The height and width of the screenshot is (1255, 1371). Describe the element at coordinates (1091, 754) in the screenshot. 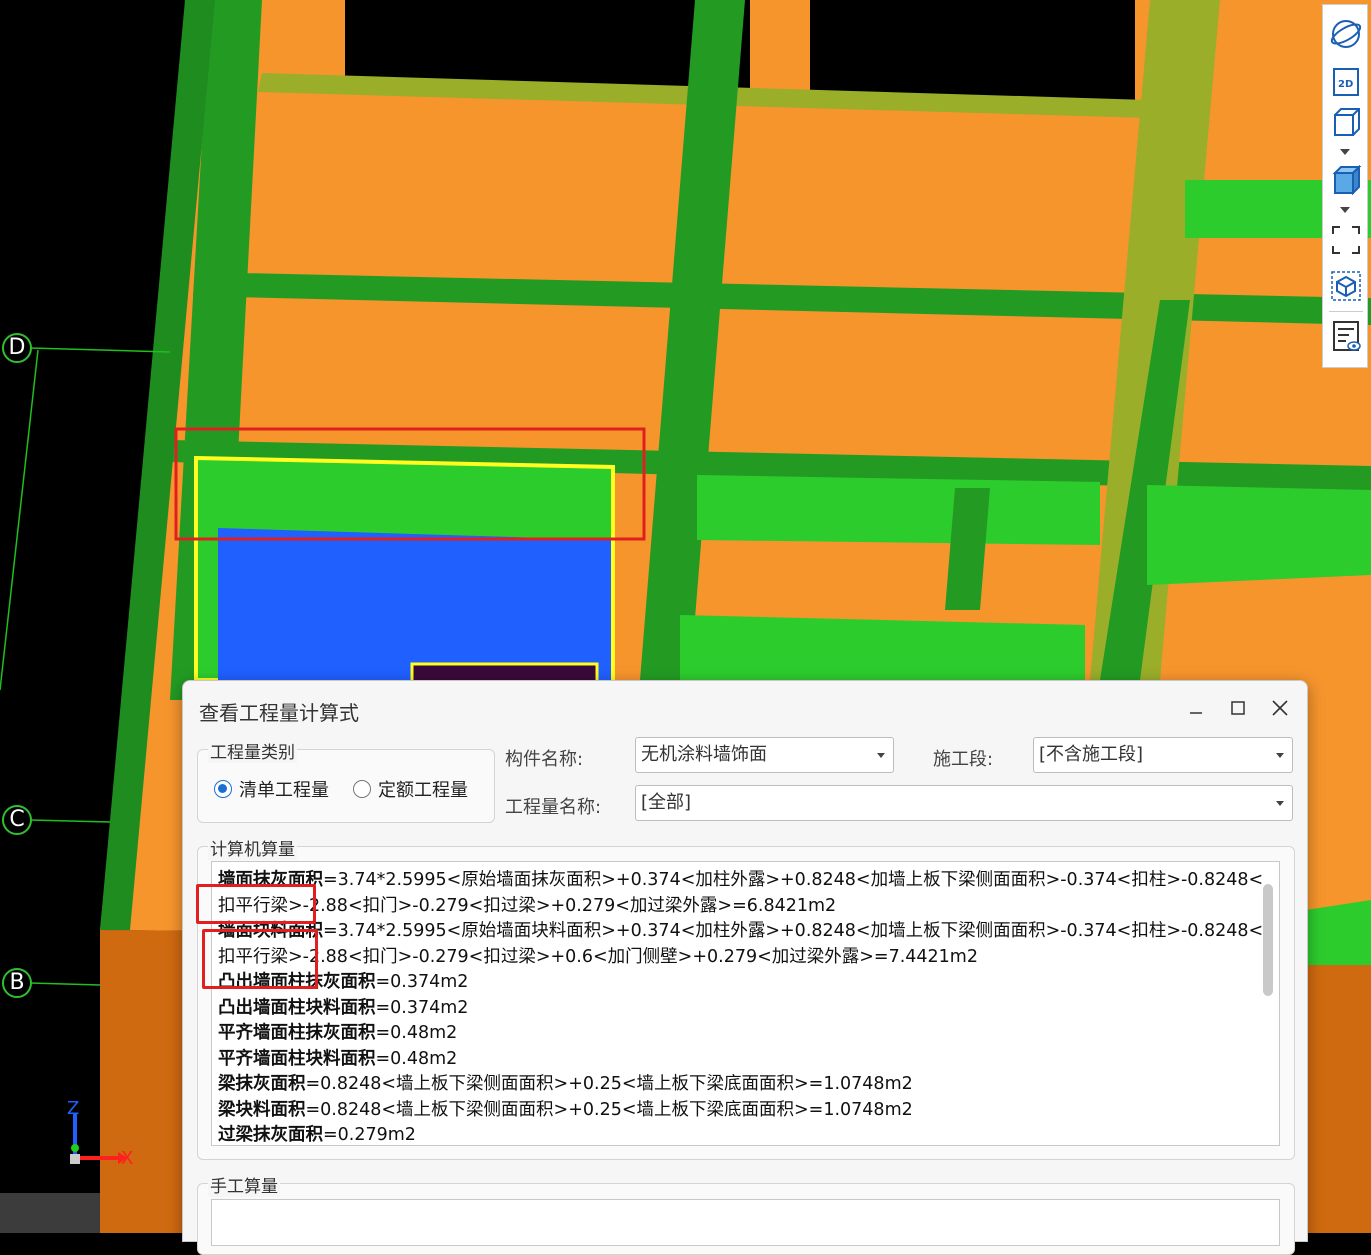

I see `construction-stage-value: [不含施工段]` at that location.